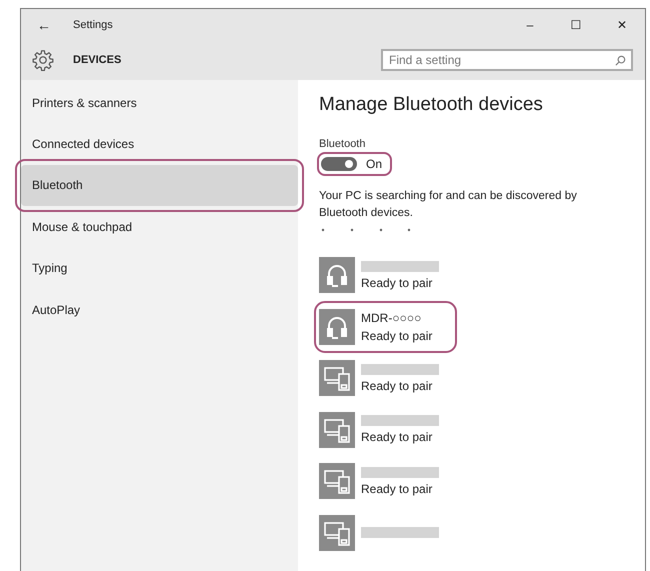  What do you see at coordinates (507, 60) in the screenshot?
I see `search-field: Find a setting` at bounding box center [507, 60].